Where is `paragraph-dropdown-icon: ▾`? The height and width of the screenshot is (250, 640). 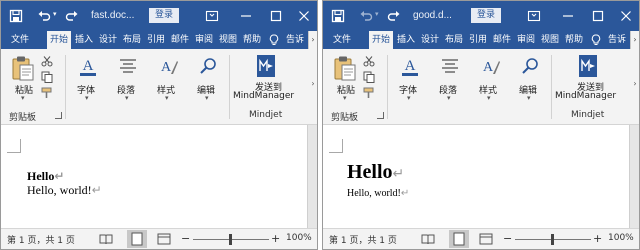
paragraph-dropdown-icon: ▾ is located at coordinates (449, 98).